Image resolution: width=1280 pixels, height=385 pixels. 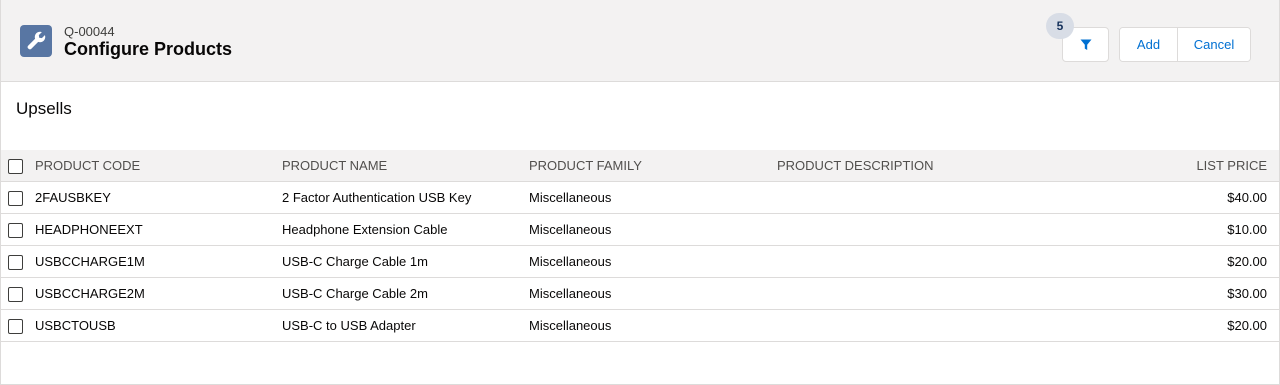 What do you see at coordinates (89, 229) in the screenshot?
I see `product-code-cell: HEADPHONEEXT` at bounding box center [89, 229].